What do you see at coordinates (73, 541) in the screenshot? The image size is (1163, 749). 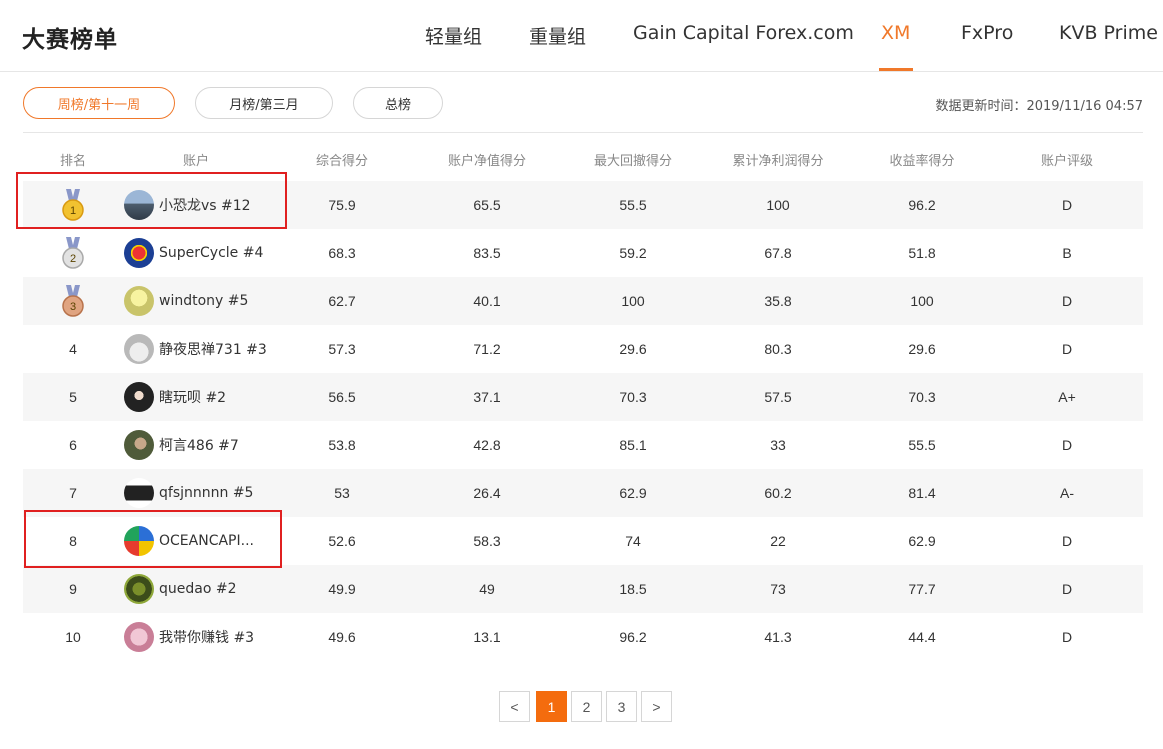 I see `rank-number: 8` at bounding box center [73, 541].